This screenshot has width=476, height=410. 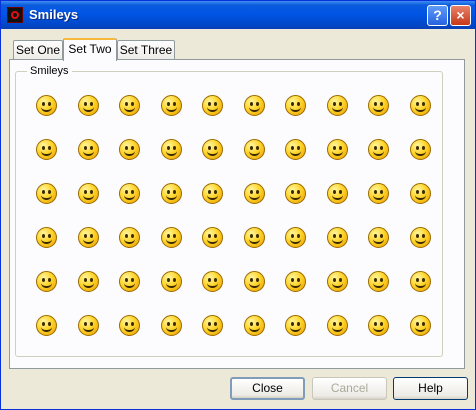 What do you see at coordinates (88, 192) in the screenshot?
I see `hatched-chick-smiley-icon` at bounding box center [88, 192].